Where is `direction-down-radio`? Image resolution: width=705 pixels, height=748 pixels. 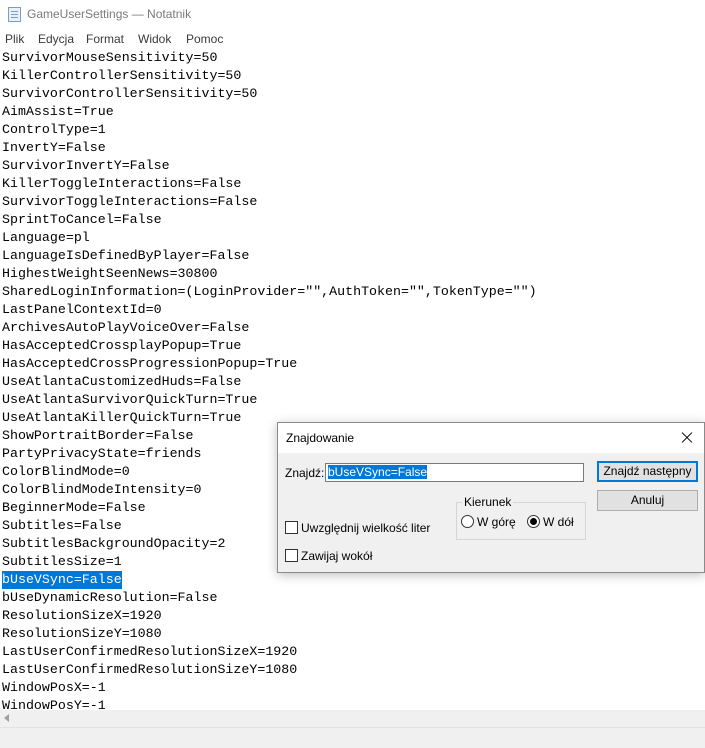 direction-down-radio is located at coordinates (533, 521).